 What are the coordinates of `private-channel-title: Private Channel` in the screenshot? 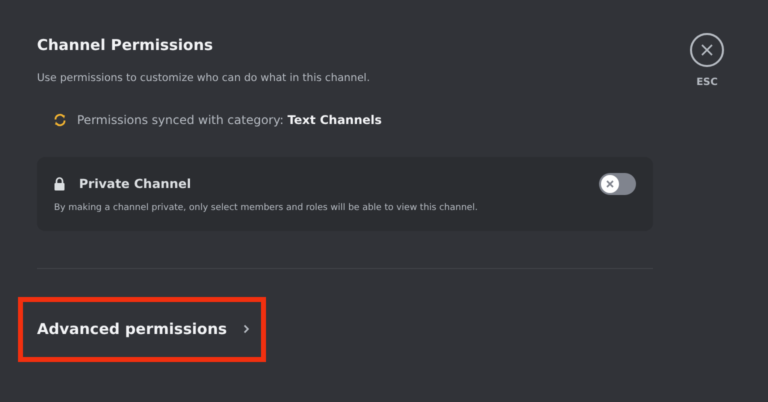 It's located at (135, 183).